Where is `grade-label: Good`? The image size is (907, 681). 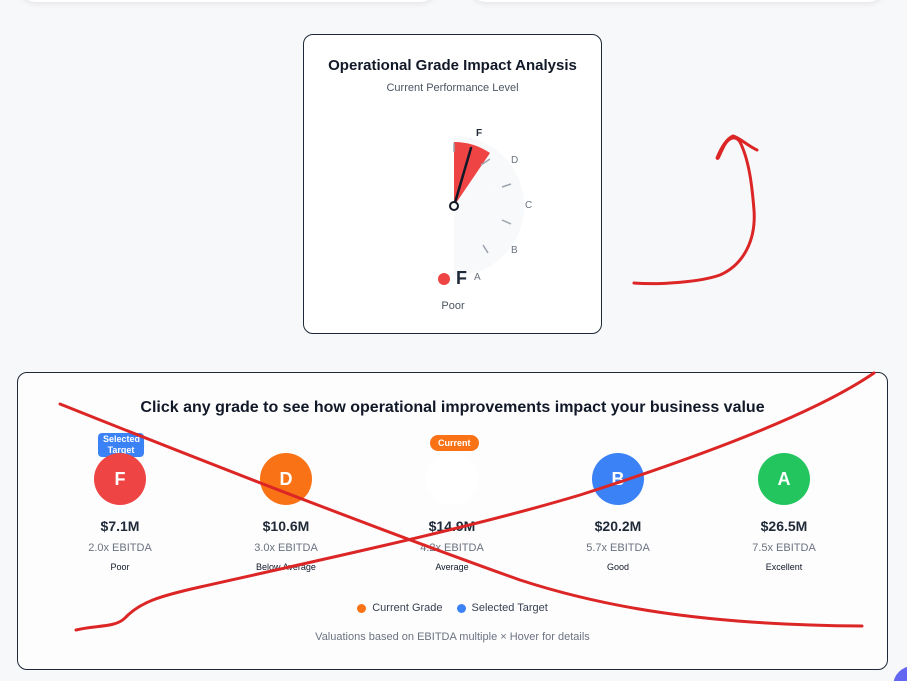
grade-label: Good is located at coordinates (618, 567).